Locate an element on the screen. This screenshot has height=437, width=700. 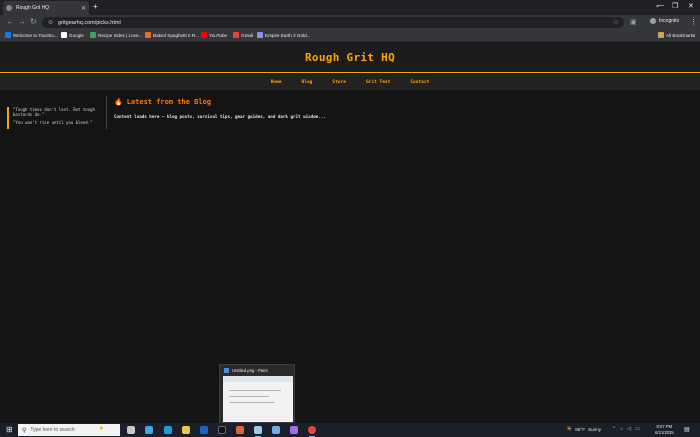
folder-icon is located at coordinates (661, 35).